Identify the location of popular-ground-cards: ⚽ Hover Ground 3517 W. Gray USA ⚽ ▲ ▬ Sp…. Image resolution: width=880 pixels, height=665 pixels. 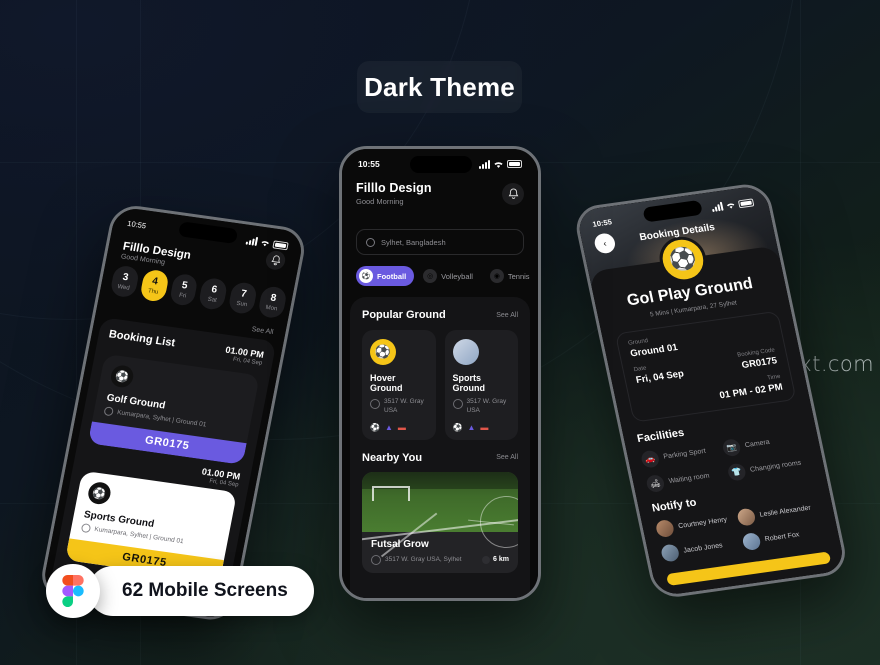
(440, 385).